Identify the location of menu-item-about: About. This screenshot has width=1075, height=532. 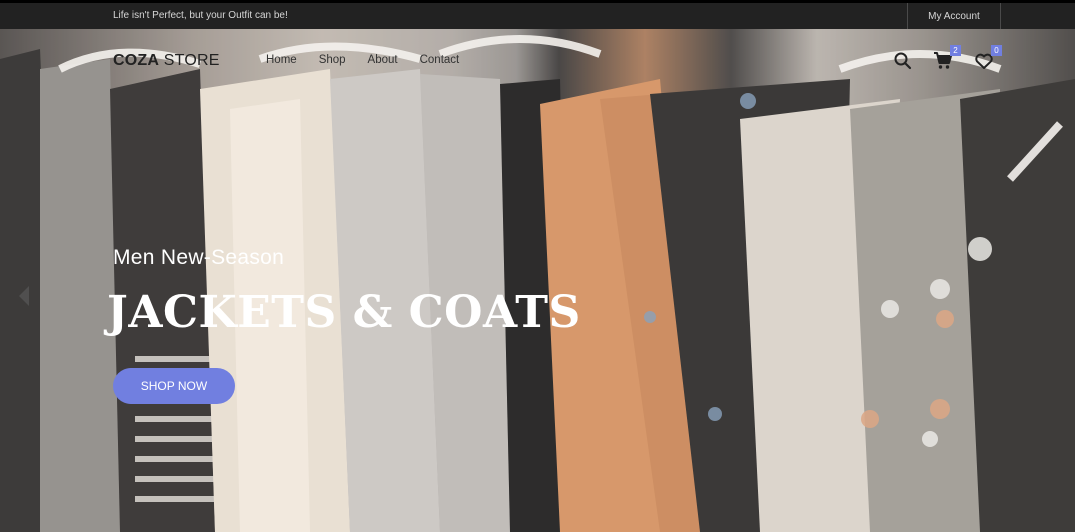
(383, 60).